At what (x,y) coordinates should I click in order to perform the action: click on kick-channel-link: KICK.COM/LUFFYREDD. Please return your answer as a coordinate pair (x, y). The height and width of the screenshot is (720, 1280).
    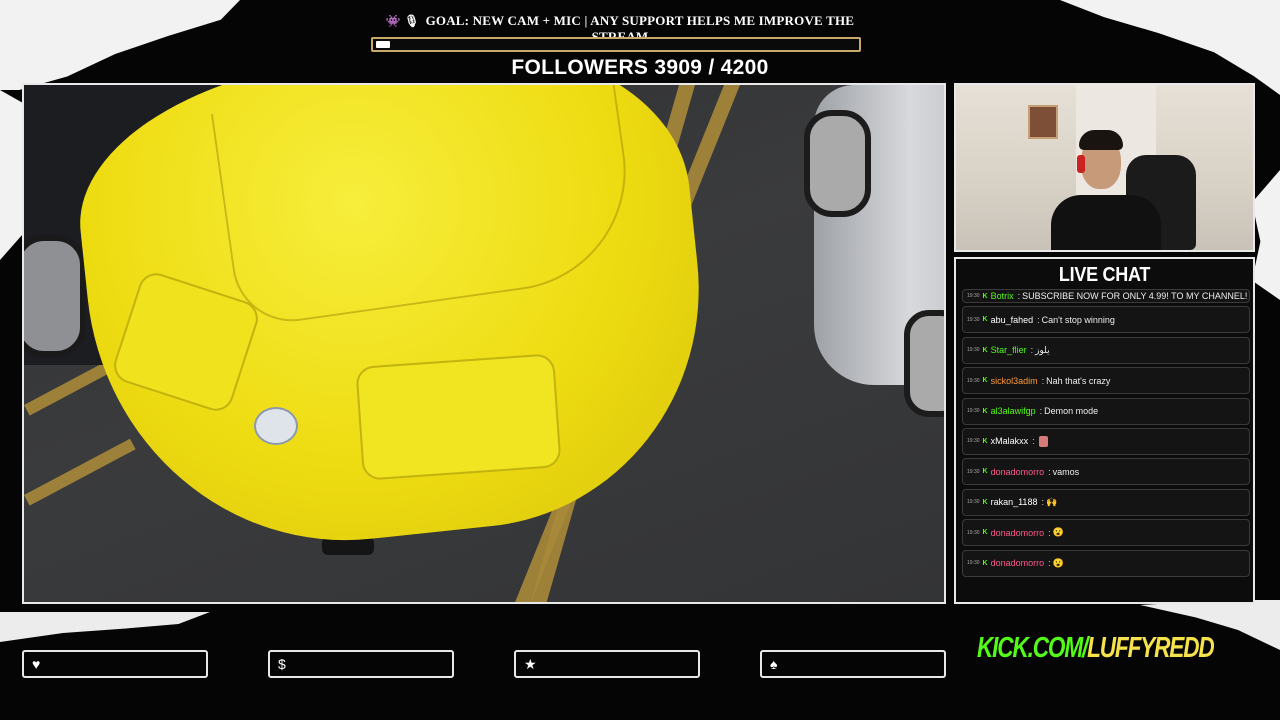
    Looking at the image, I should click on (1096, 648).